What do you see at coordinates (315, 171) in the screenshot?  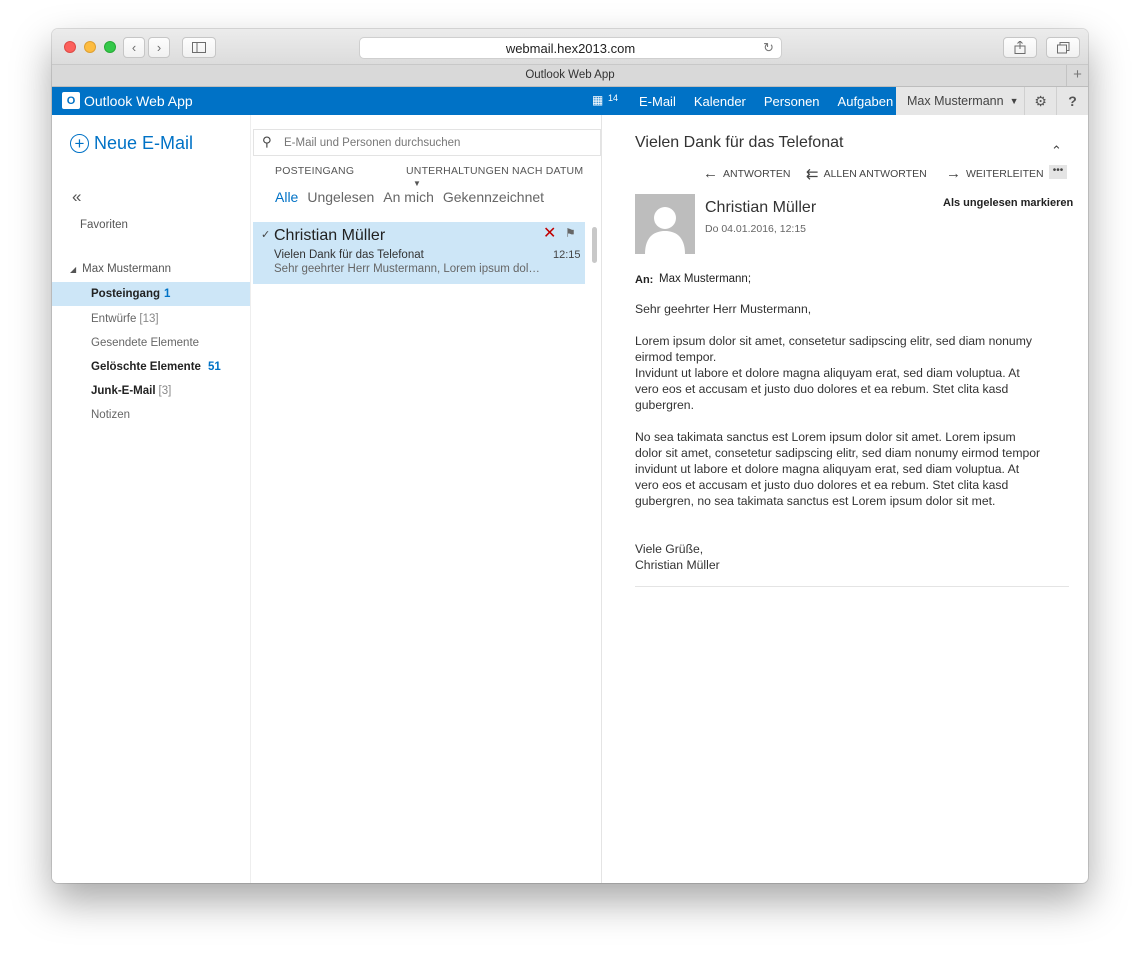 I see `current-folder-label: POSTEINGANG` at bounding box center [315, 171].